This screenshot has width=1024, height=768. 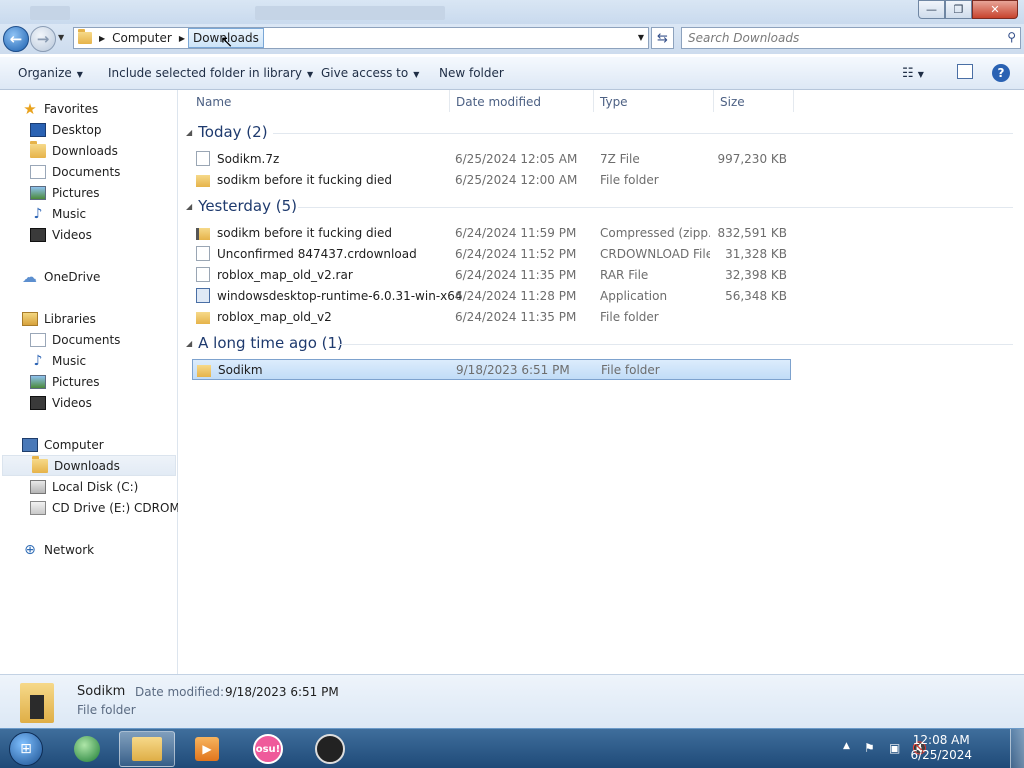 I want to click on sidebar-item-videos: Videos, so click(x=61, y=234).